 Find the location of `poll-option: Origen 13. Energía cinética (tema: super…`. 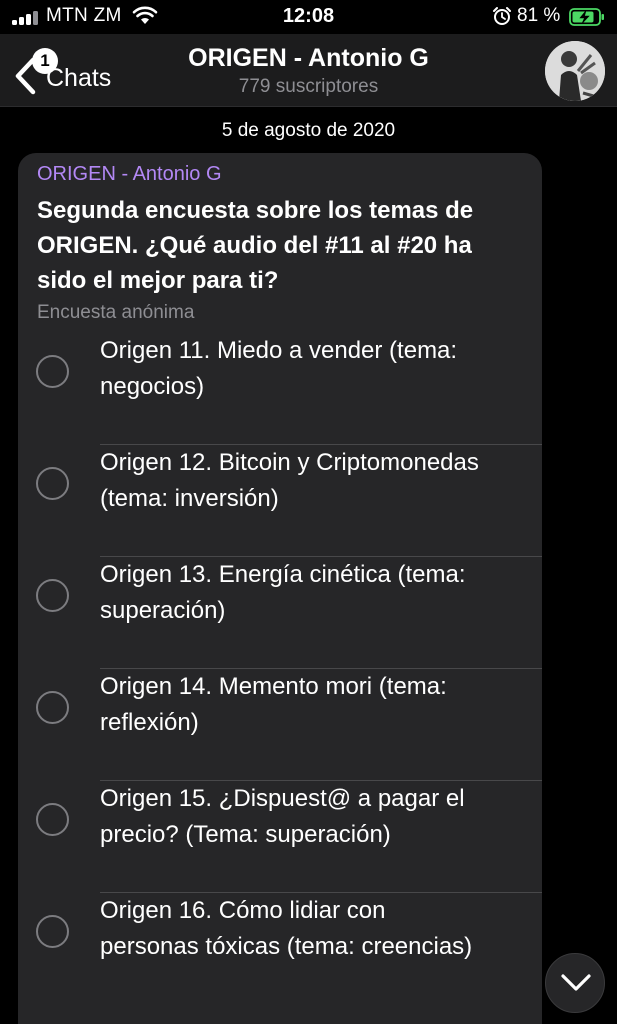

poll-option: Origen 13. Energía cinética (tema: super… is located at coordinates (280, 613).